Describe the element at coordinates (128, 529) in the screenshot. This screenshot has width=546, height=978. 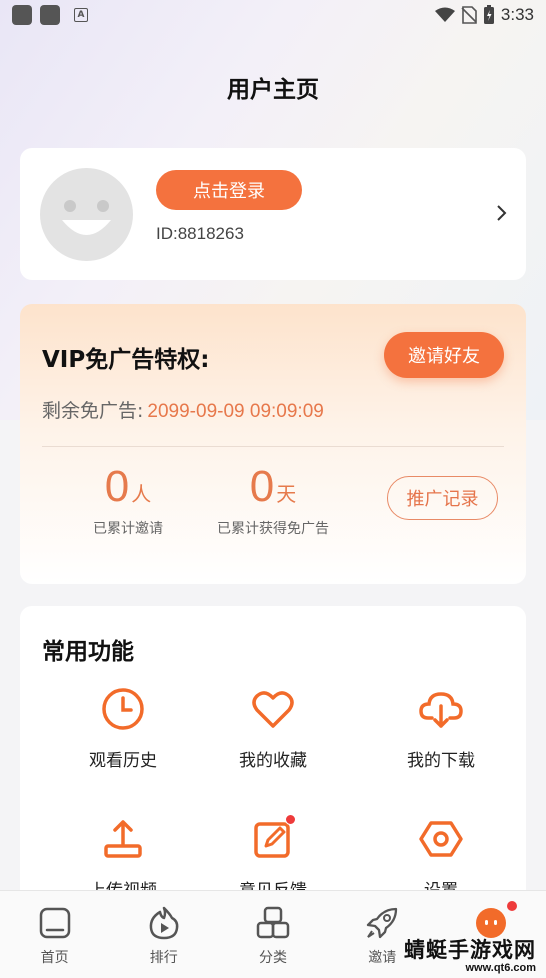
I see `invited-label: 已累计邀请` at that location.